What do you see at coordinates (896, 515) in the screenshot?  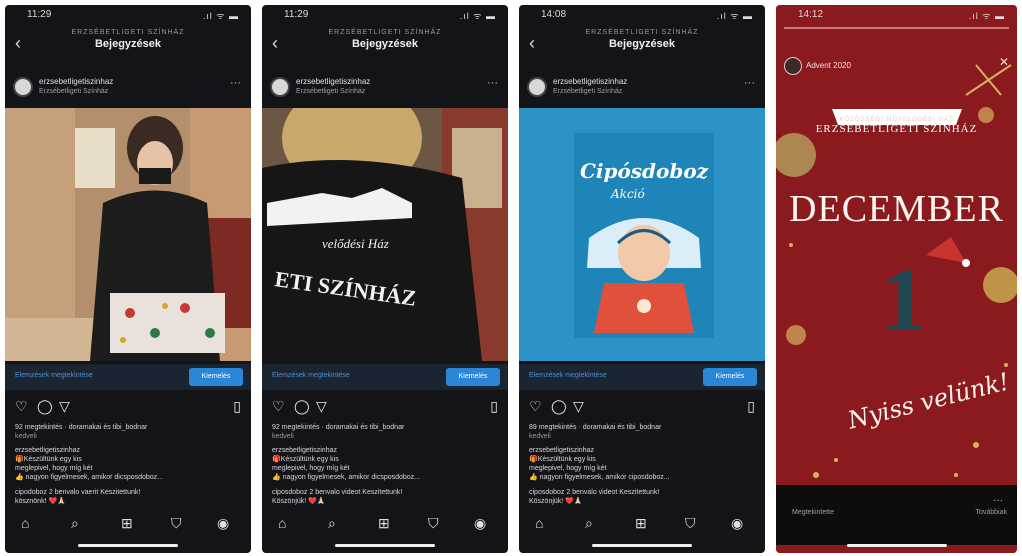 I see `story-footer: ··· Megtekintette Továbbiak` at bounding box center [896, 515].